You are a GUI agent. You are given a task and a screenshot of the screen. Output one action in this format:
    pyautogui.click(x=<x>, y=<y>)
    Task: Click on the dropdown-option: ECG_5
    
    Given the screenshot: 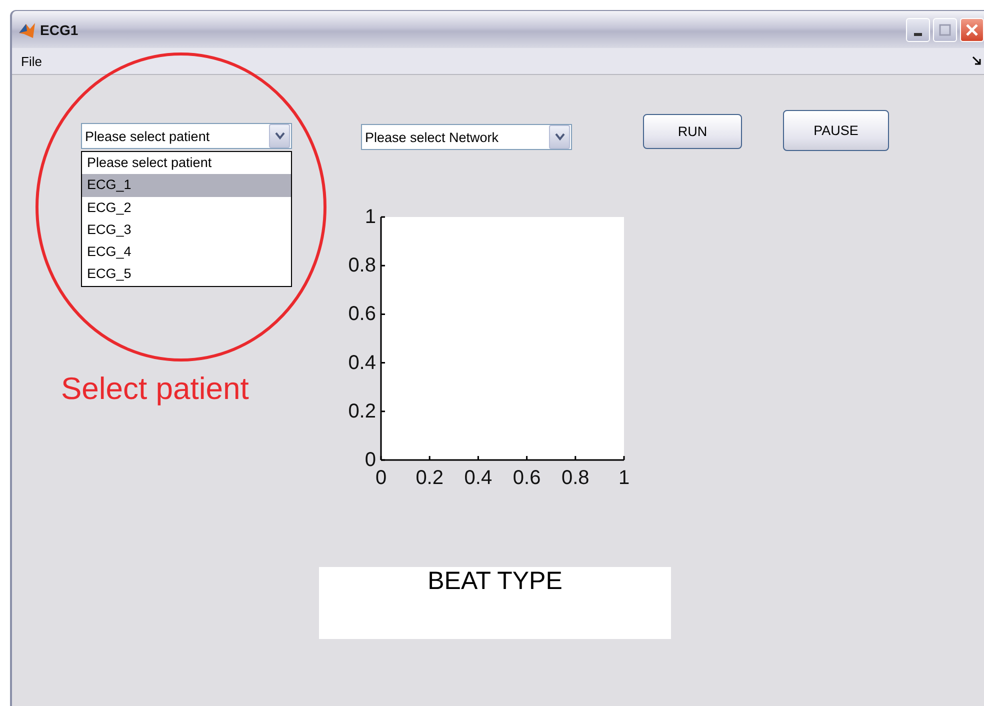 What is the action you would take?
    pyautogui.click(x=186, y=274)
    